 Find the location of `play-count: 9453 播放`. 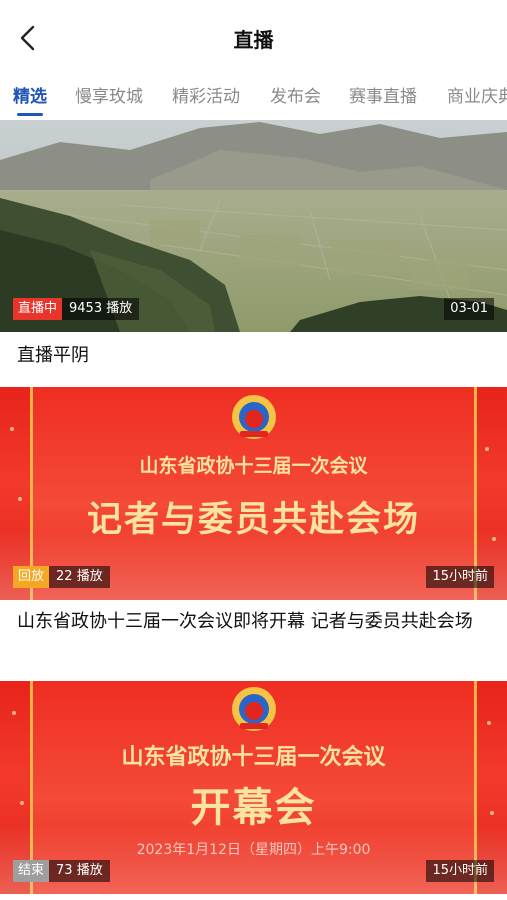

play-count: 9453 播放 is located at coordinates (101, 309).